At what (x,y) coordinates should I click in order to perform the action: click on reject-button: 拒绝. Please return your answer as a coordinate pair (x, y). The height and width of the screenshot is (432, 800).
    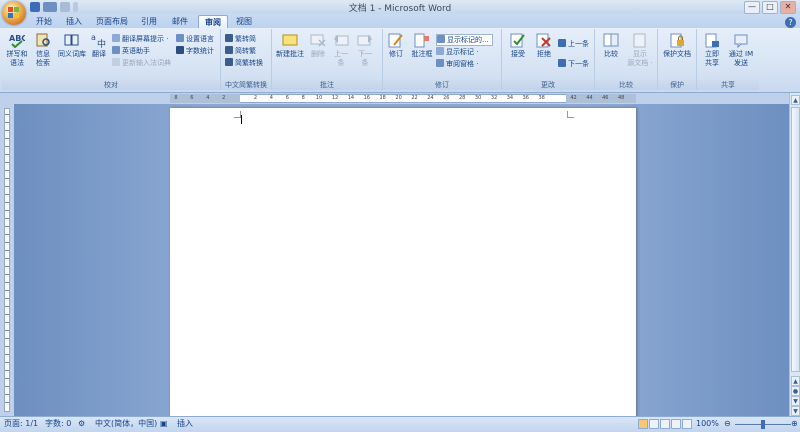
    Looking at the image, I should click on (544, 45).